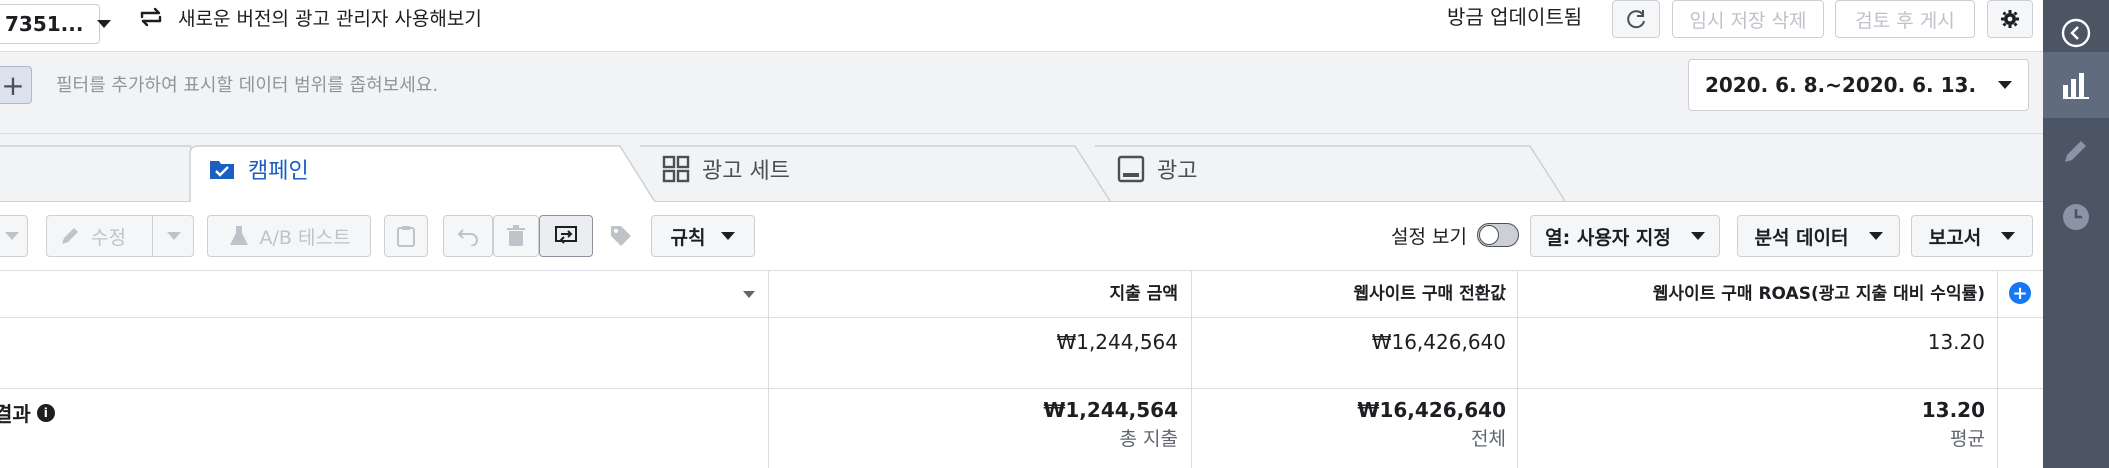  What do you see at coordinates (1429, 237) in the screenshot?
I see `view-setup-label: 설정 보기` at bounding box center [1429, 237].